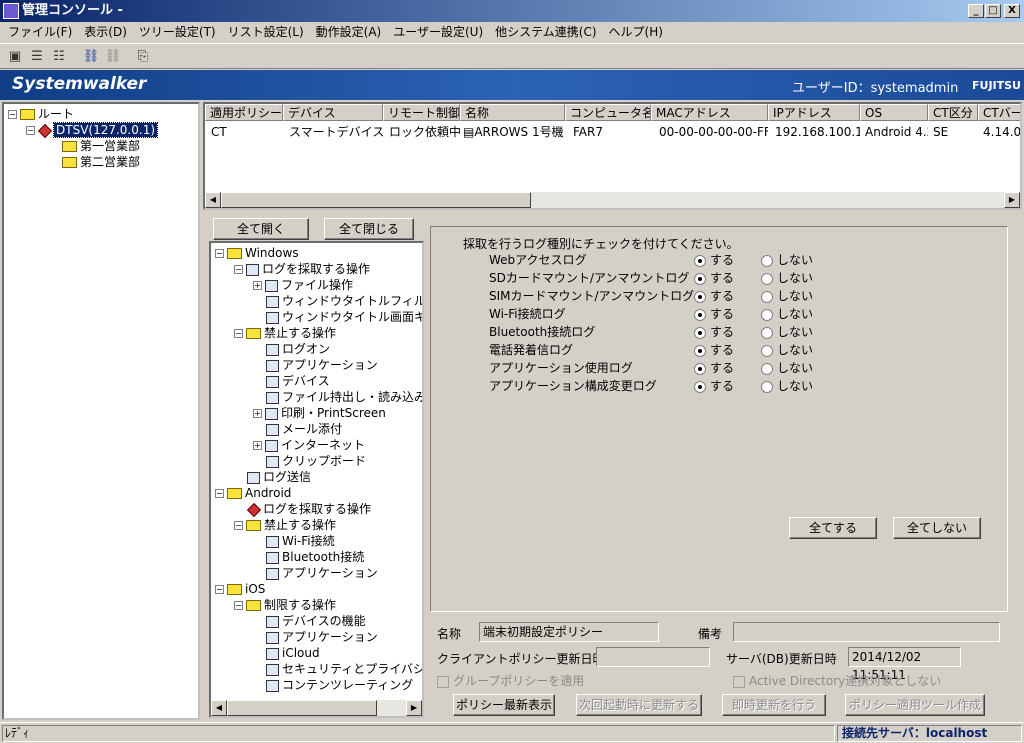 The height and width of the screenshot is (743, 1024). What do you see at coordinates (291, 349) in the screenshot?
I see `policy-tree-item: ログオン` at bounding box center [291, 349].